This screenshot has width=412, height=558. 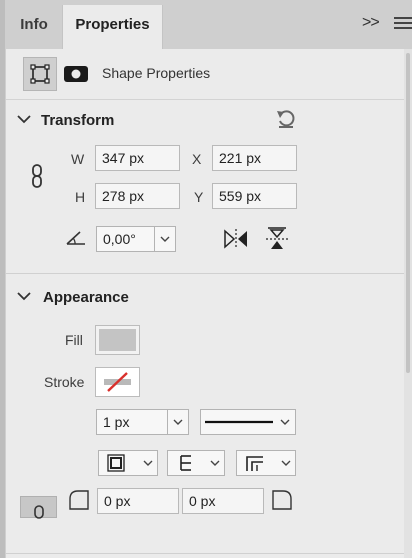 I want to click on angle-icon, so click(x=75, y=238).